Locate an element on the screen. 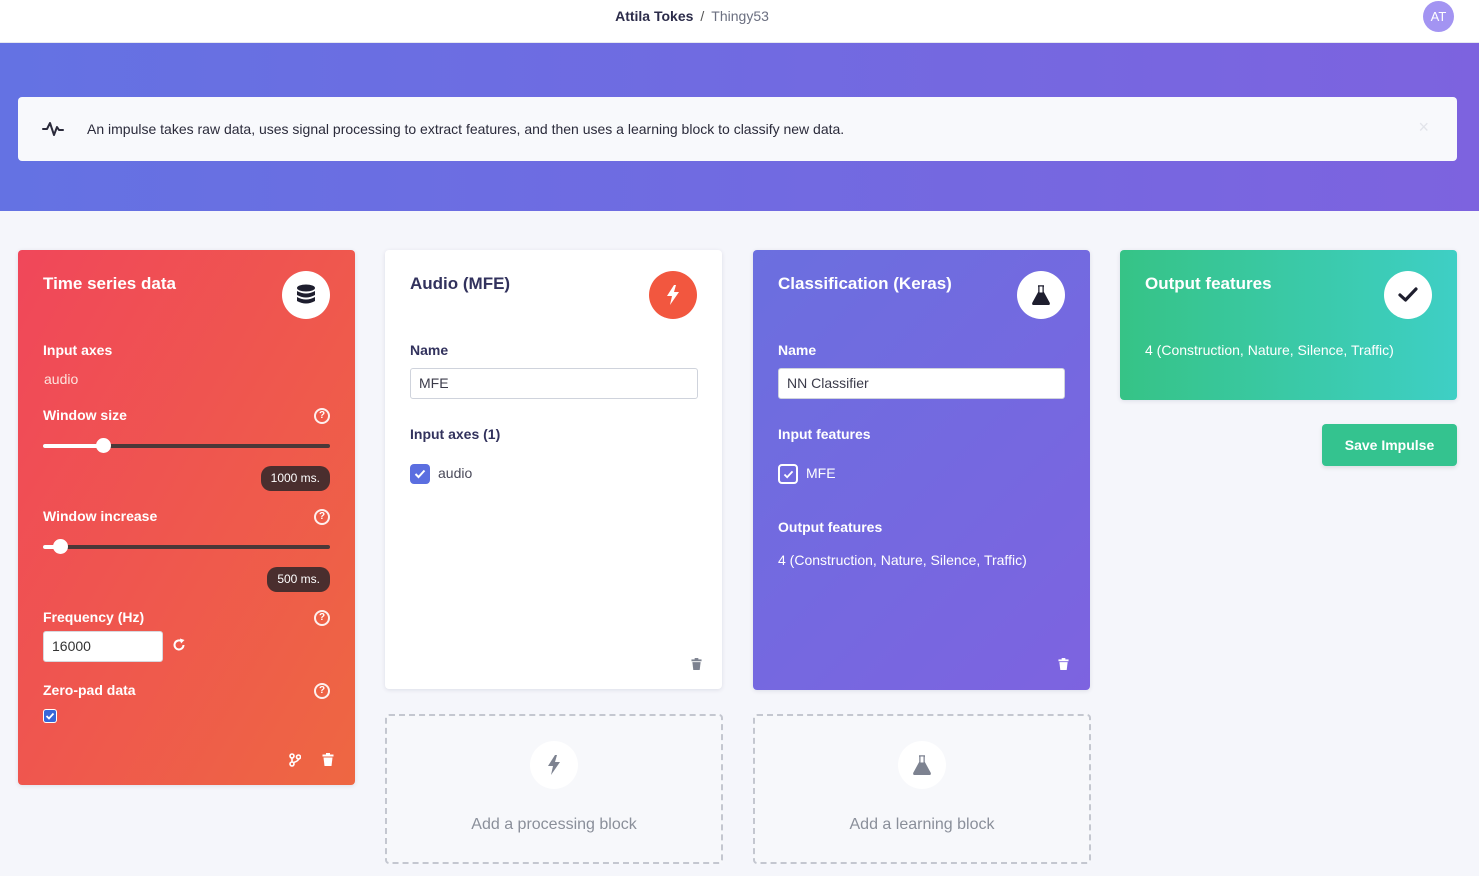  breadcrumb: Attila Tokes / Thingy53 is located at coordinates (692, 16).